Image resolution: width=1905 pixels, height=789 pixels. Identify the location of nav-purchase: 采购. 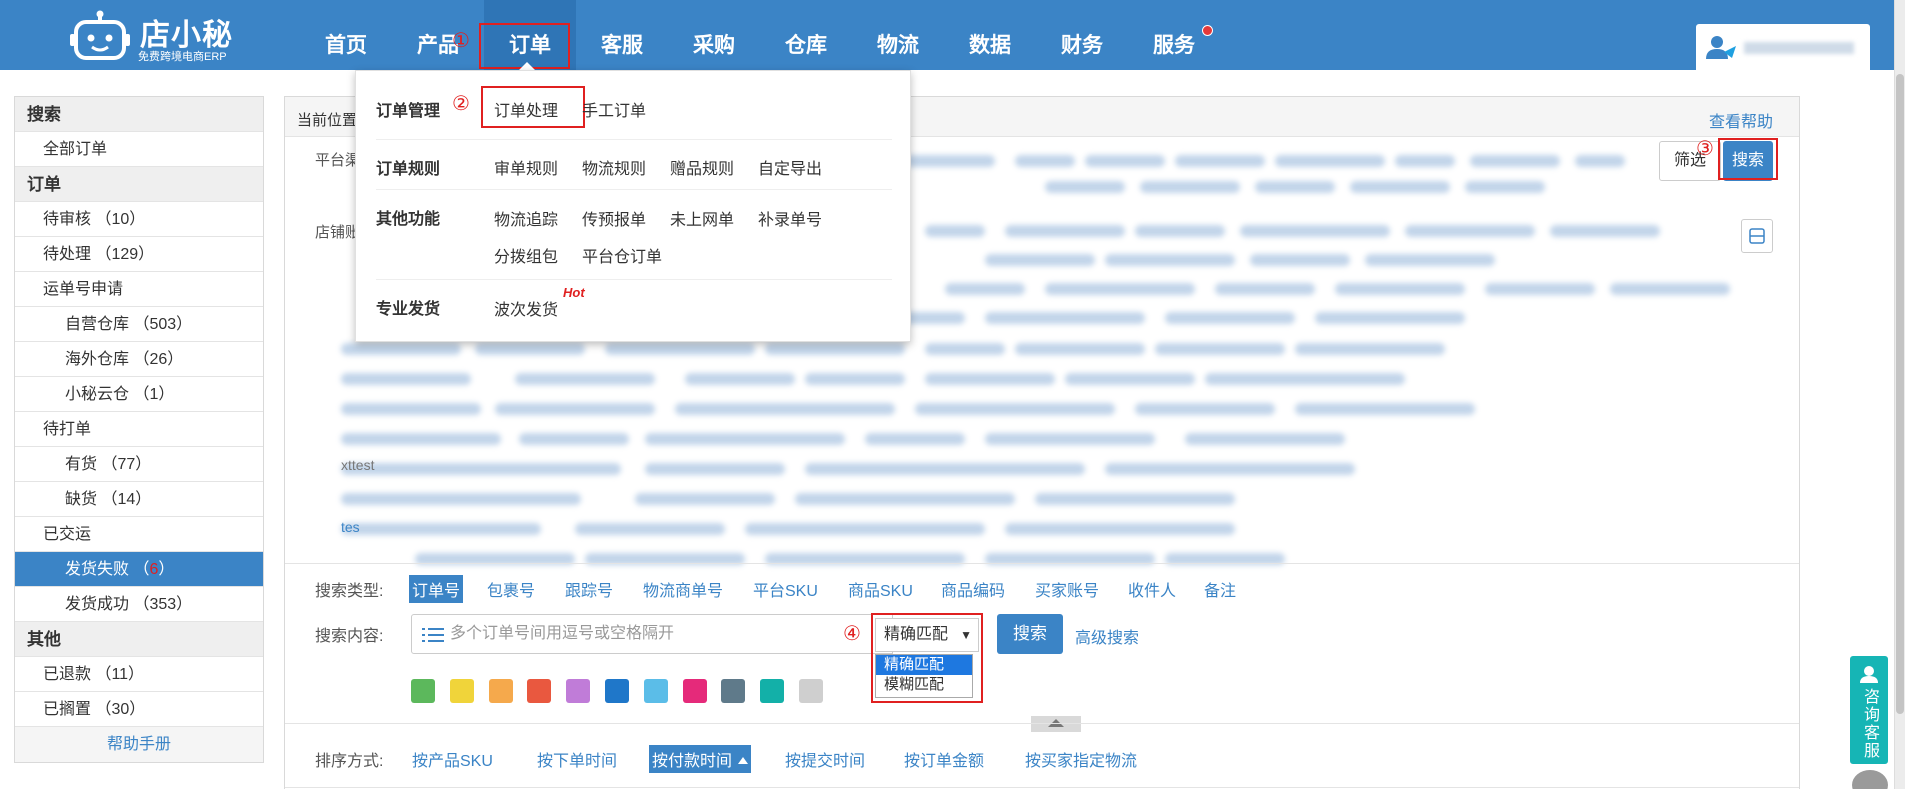
(714, 35).